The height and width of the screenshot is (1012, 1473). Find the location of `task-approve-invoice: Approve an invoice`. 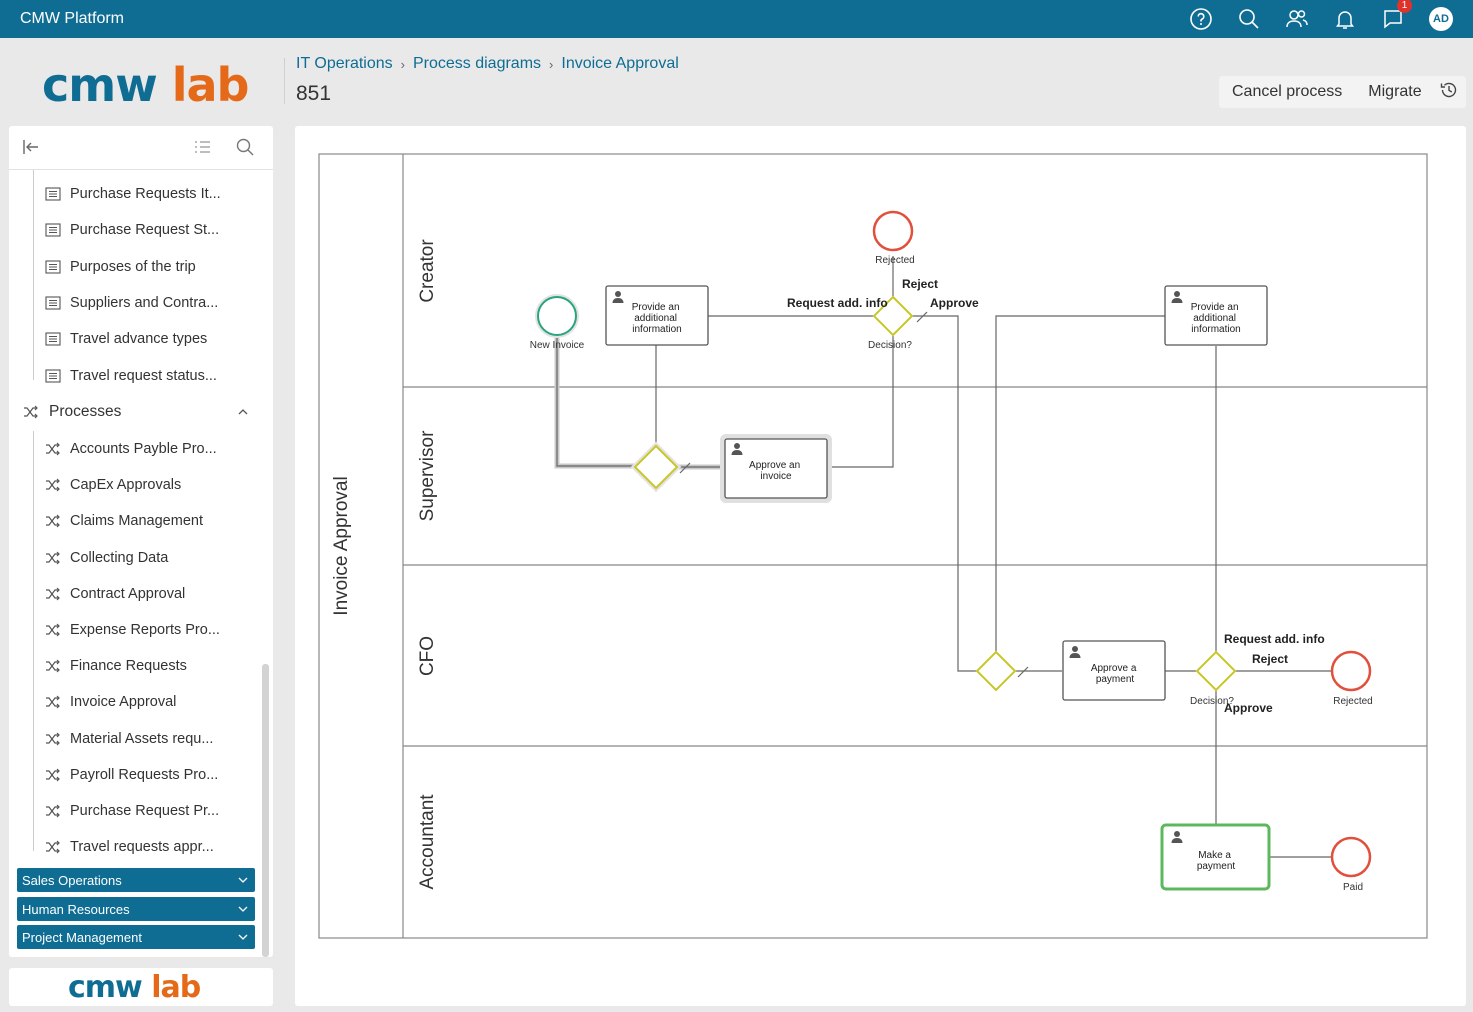

task-approve-invoice: Approve an invoice is located at coordinates (776, 468).